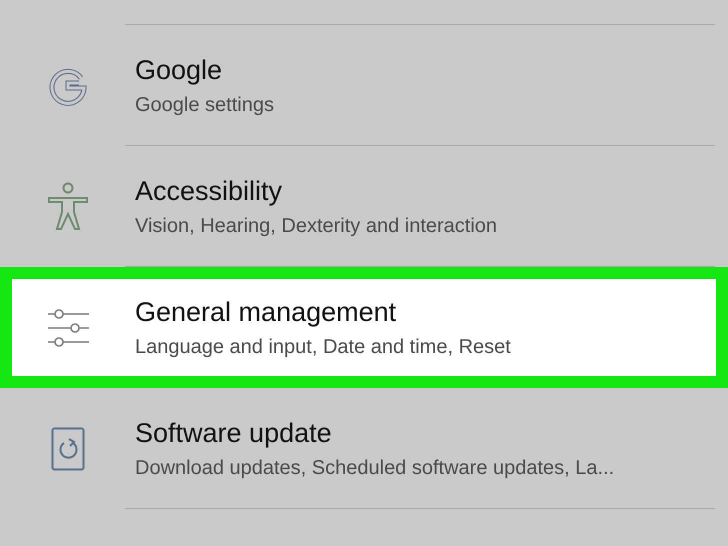 The width and height of the screenshot is (728, 546). What do you see at coordinates (68, 207) in the screenshot?
I see `person-icon` at bounding box center [68, 207].